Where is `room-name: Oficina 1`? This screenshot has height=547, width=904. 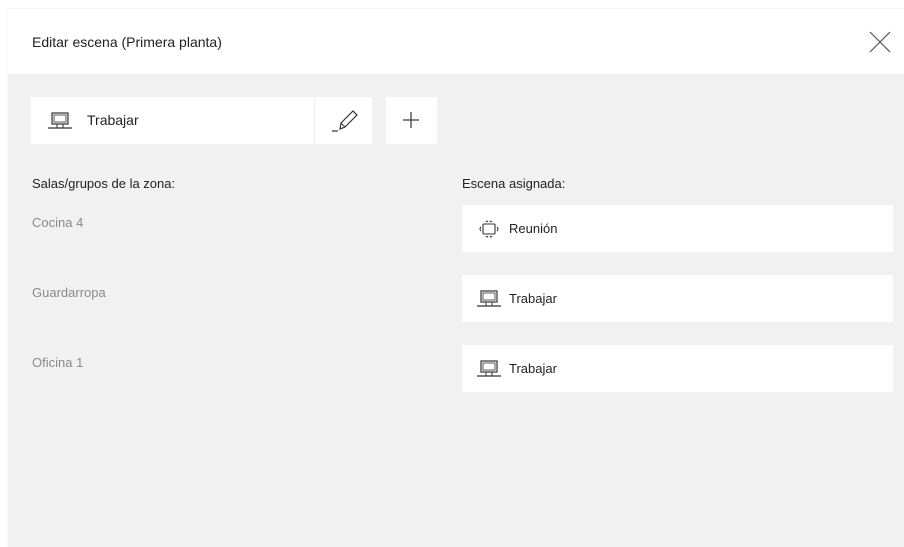
room-name: Oficina 1 is located at coordinates (58, 362).